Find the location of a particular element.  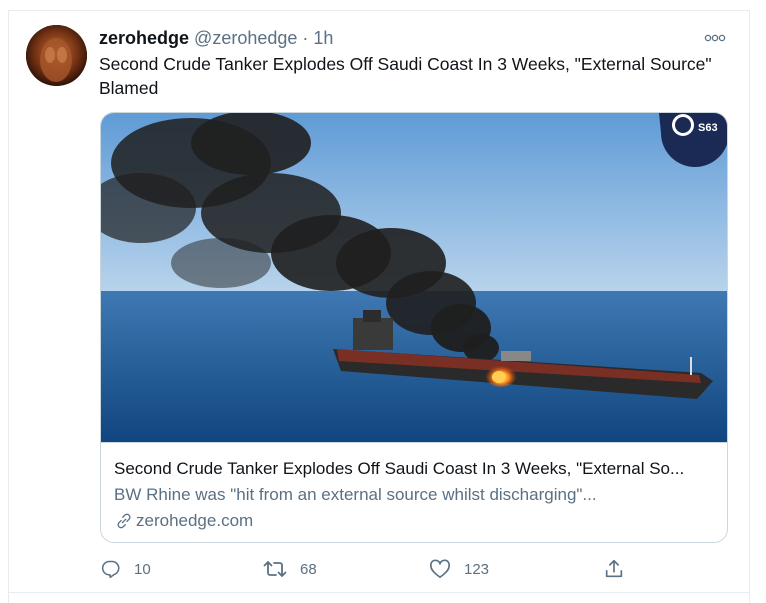

action-bar: 10 68 123 is located at coordinates (383, 569).